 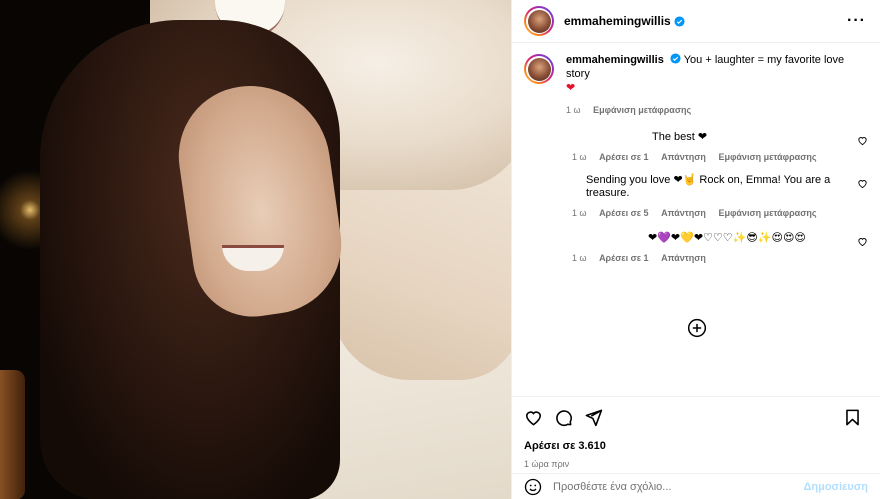 What do you see at coordinates (835, 487) in the screenshot?
I see `post-comment-button: Δημοσίευση` at bounding box center [835, 487].